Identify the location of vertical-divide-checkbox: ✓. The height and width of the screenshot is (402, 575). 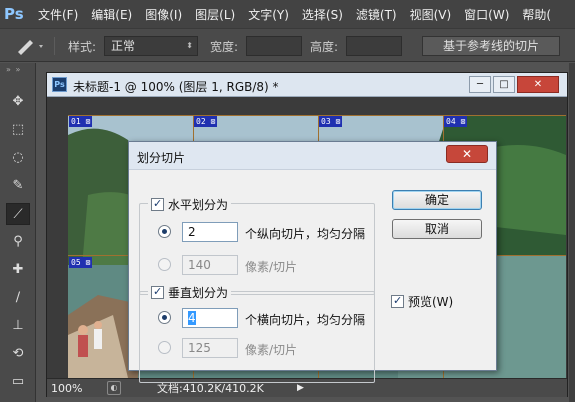
(157, 292).